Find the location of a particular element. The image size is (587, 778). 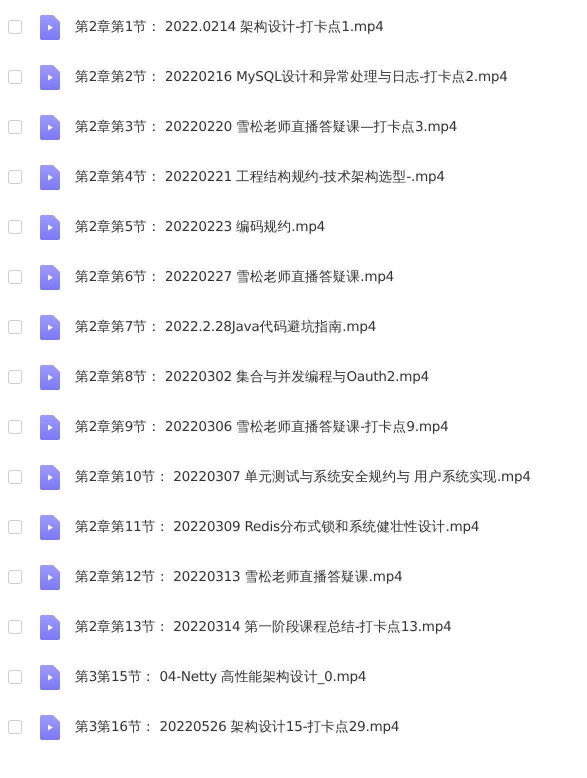

file-name: 第2章第11节： 20220309 Redis分布式锁和系统健壮性设计.mp4 is located at coordinates (277, 527).